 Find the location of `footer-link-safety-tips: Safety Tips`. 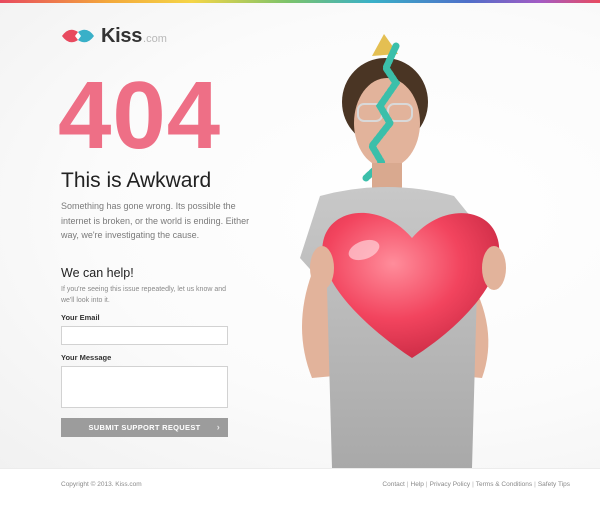

footer-link-safety-tips: Safety Tips is located at coordinates (554, 484).